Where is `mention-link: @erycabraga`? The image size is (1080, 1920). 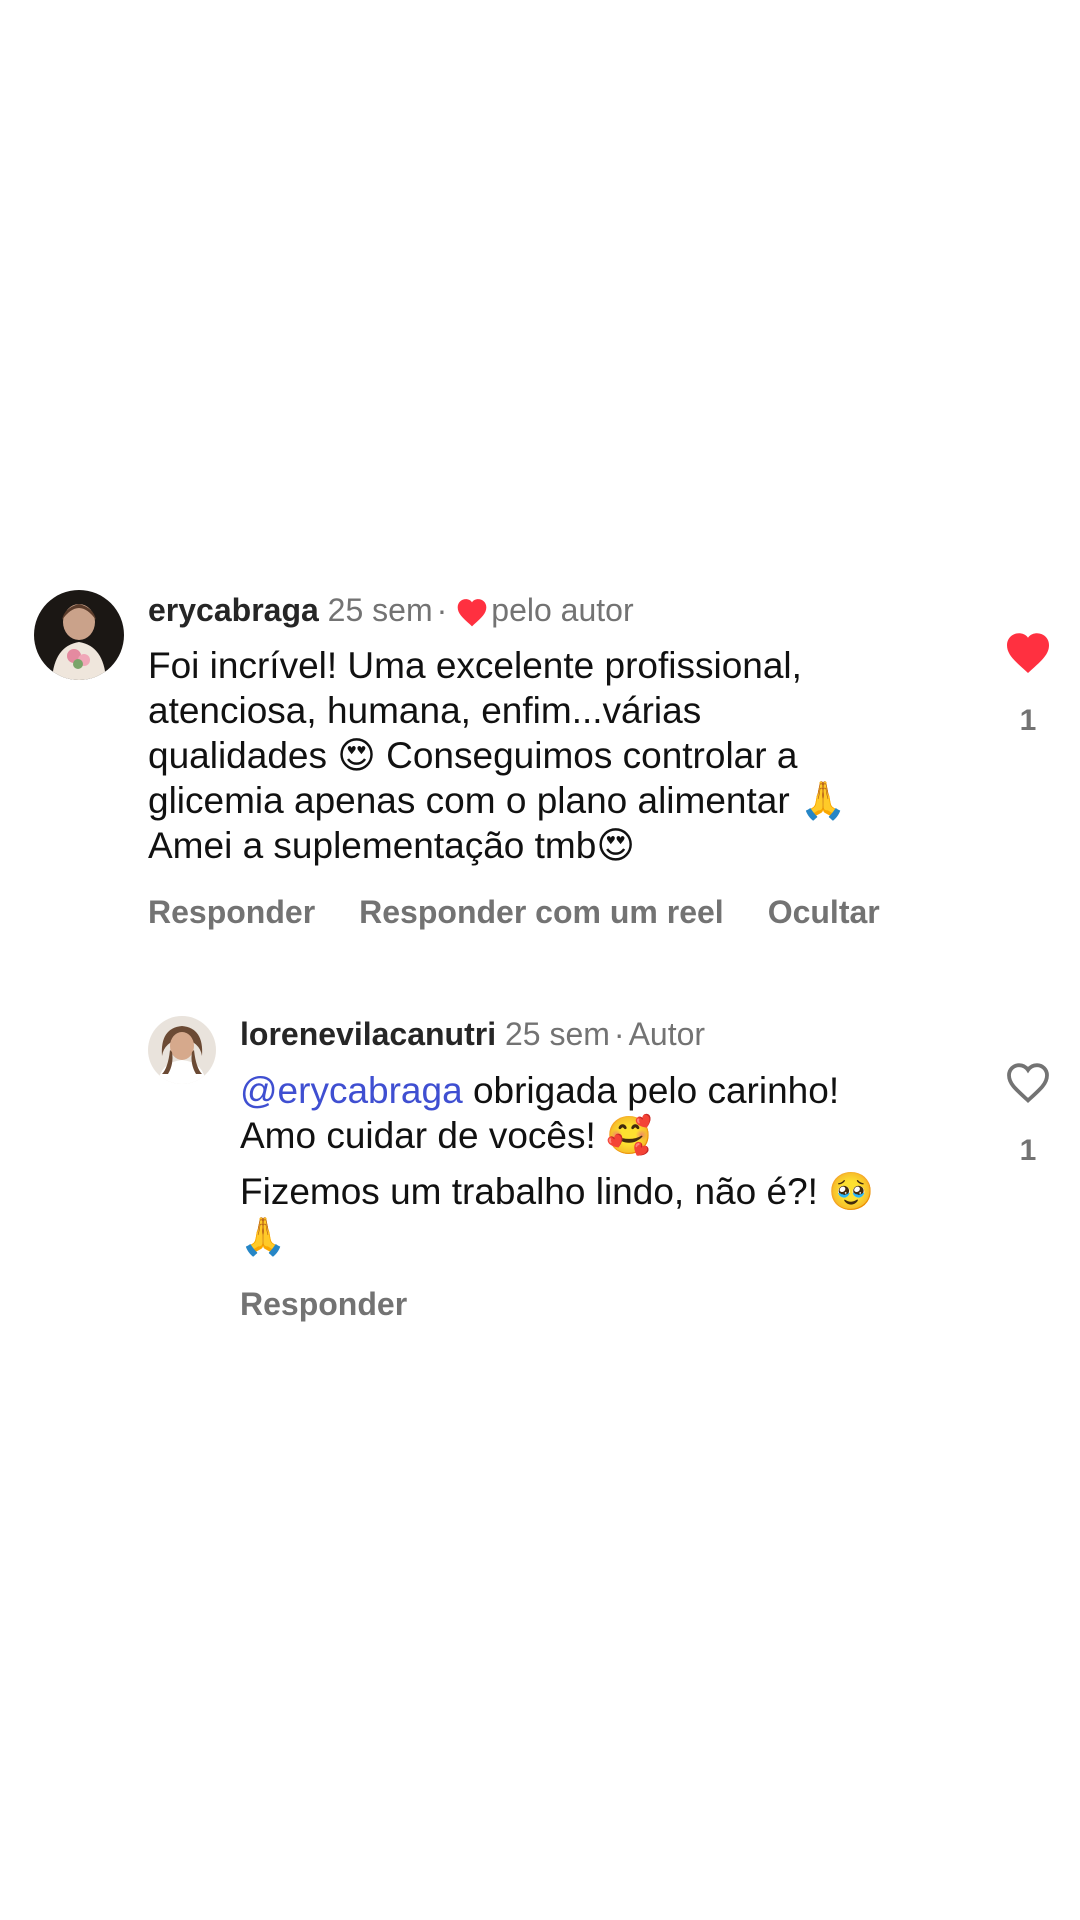 mention-link: @erycabraga is located at coordinates (351, 1090).